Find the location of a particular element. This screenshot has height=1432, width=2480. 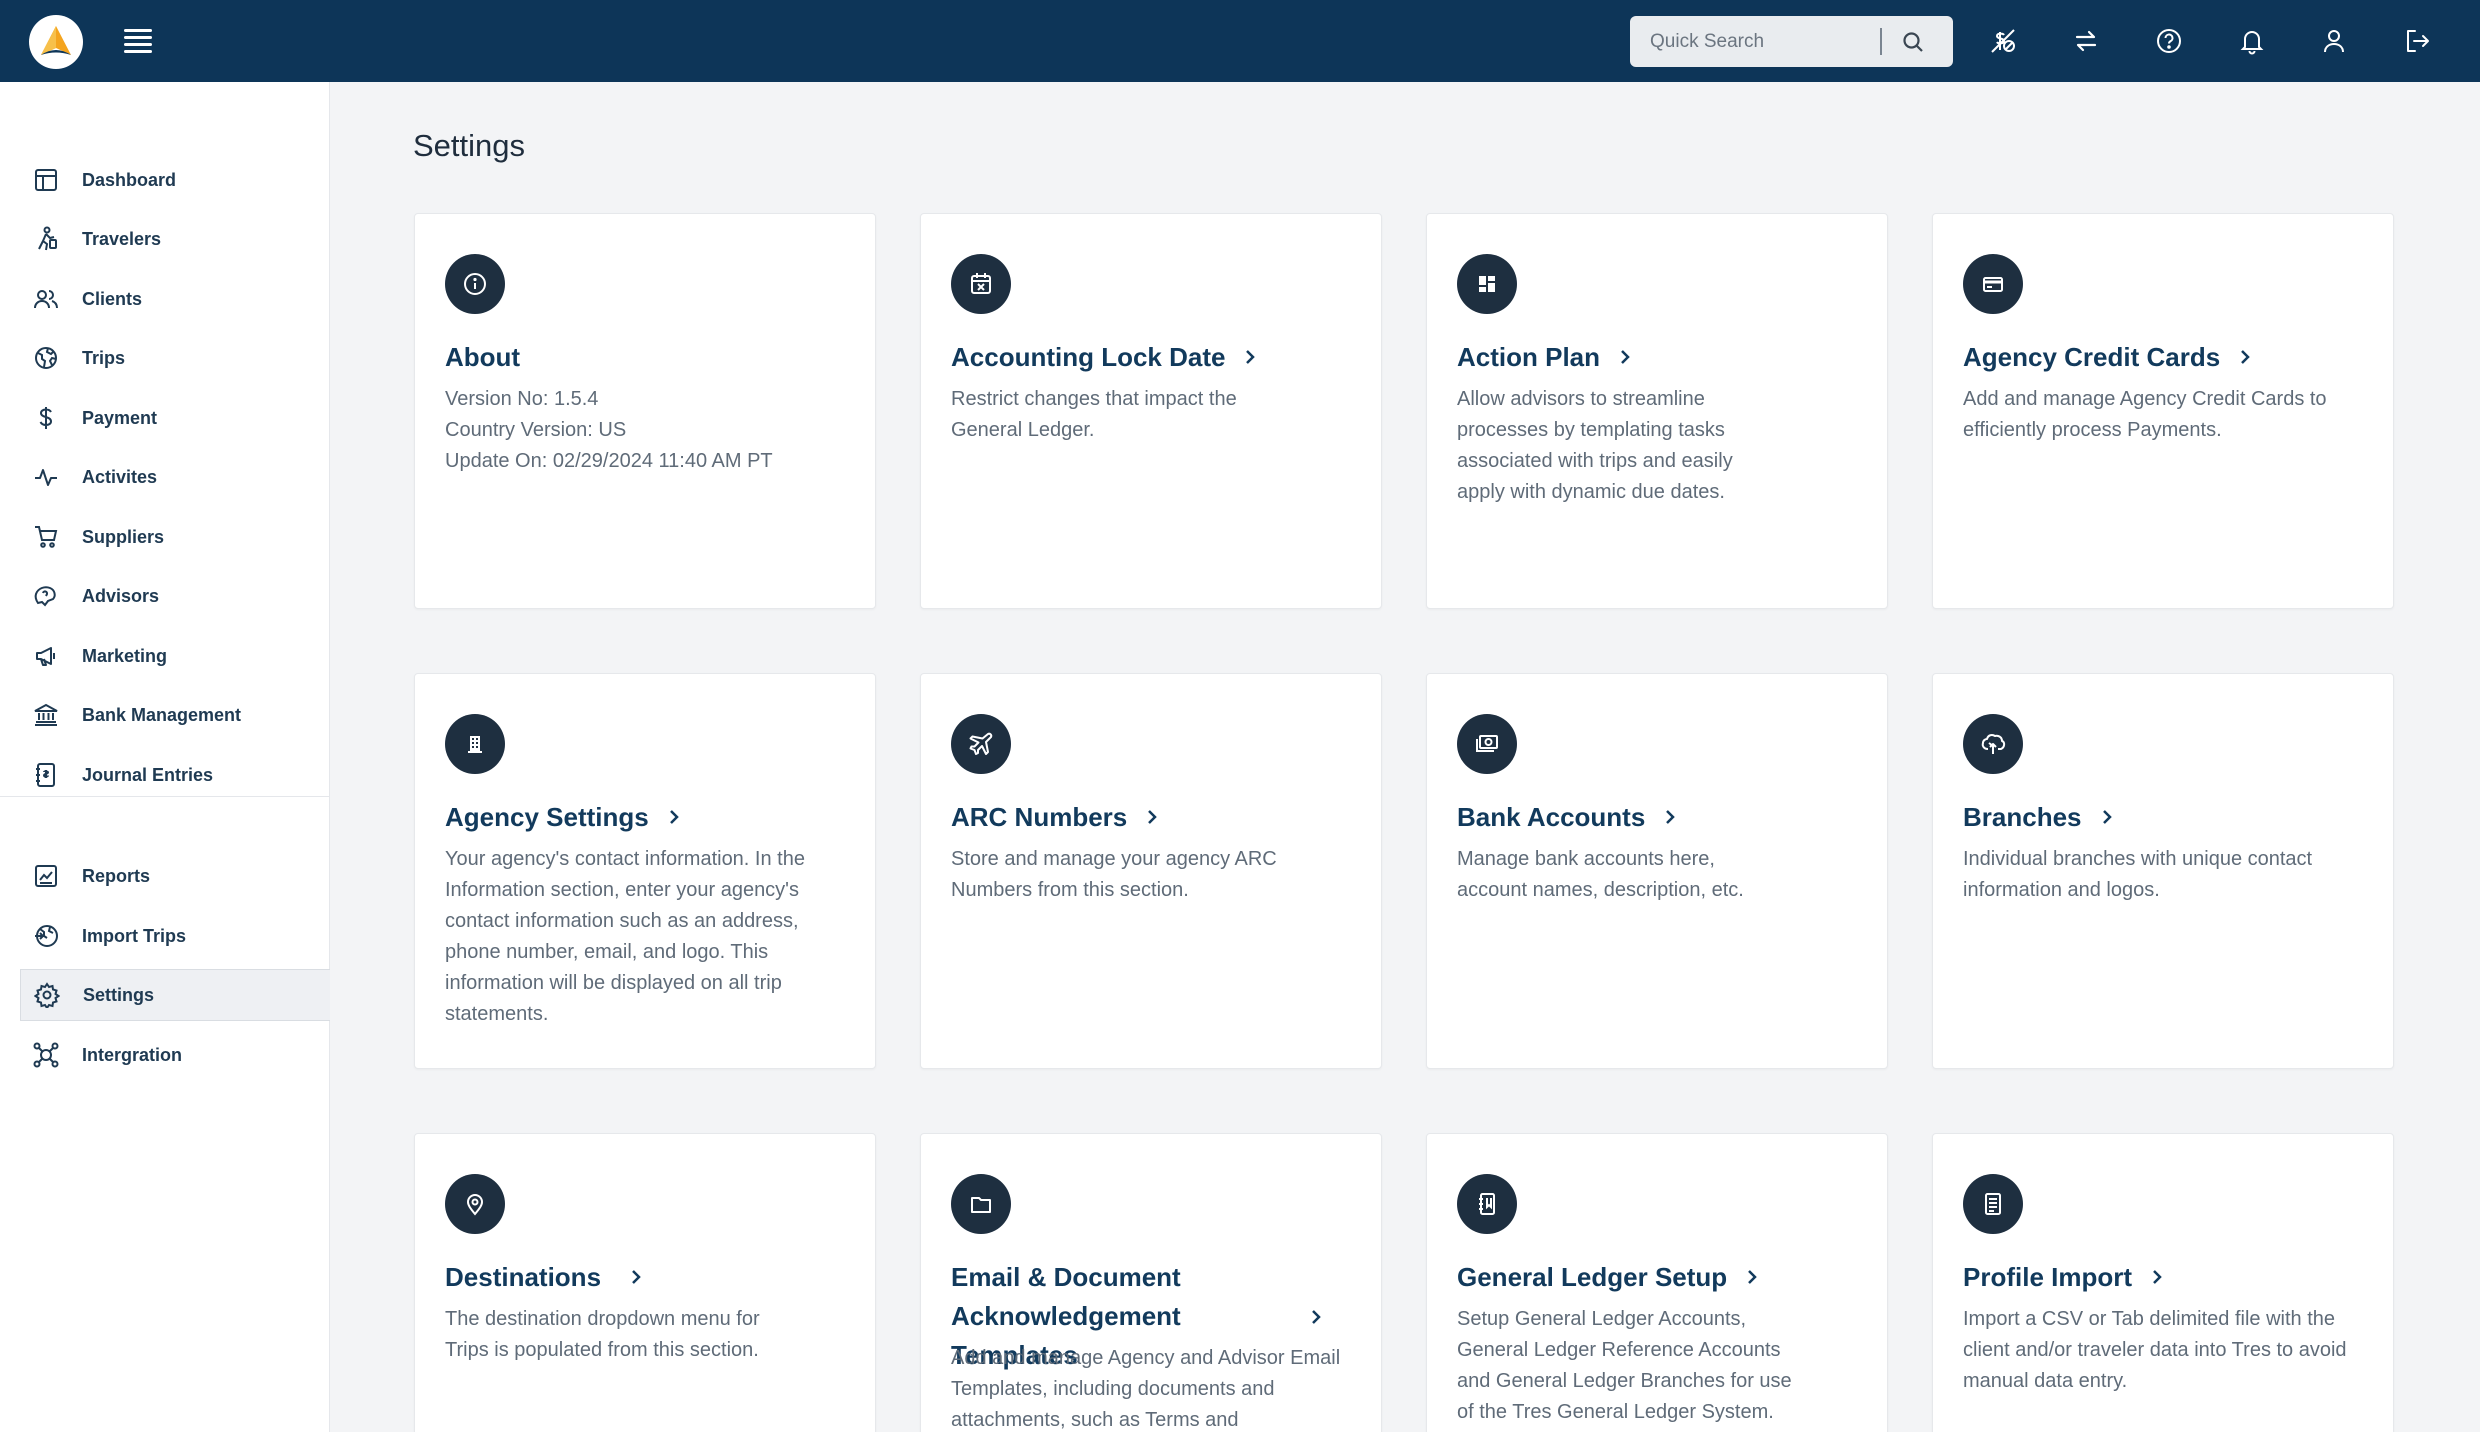

card-title-link: Profile Import is located at coordinates (2063, 1277).